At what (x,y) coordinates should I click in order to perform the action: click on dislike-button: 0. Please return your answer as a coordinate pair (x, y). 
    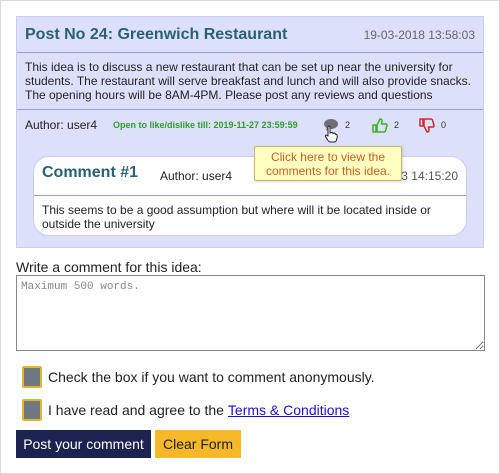
    Looking at the image, I should click on (432, 125).